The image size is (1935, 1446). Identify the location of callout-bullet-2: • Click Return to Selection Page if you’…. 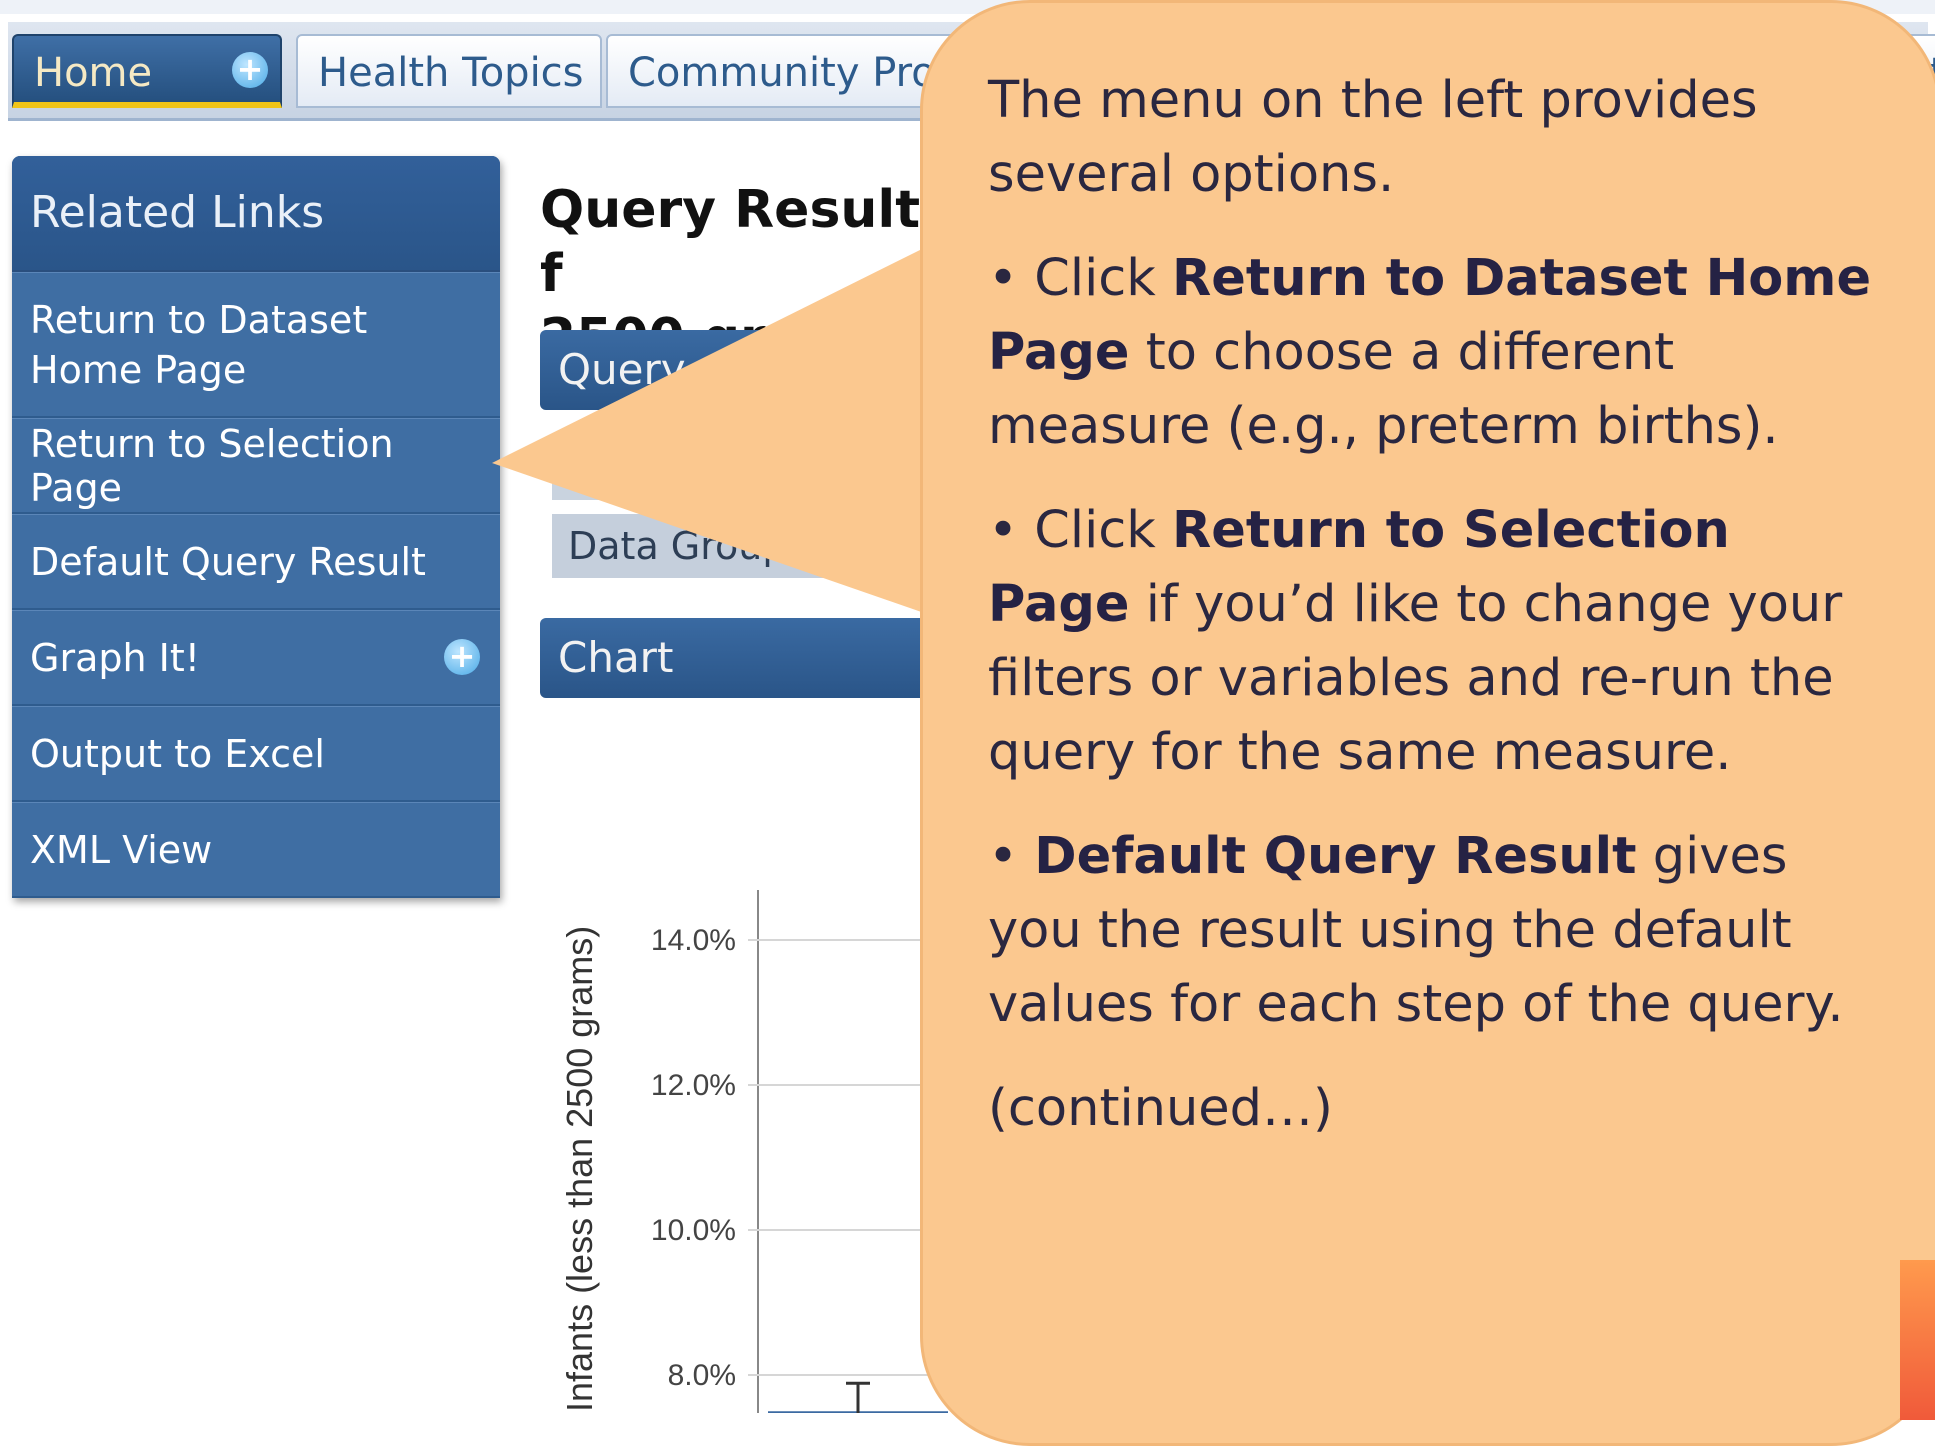
(1415, 641).